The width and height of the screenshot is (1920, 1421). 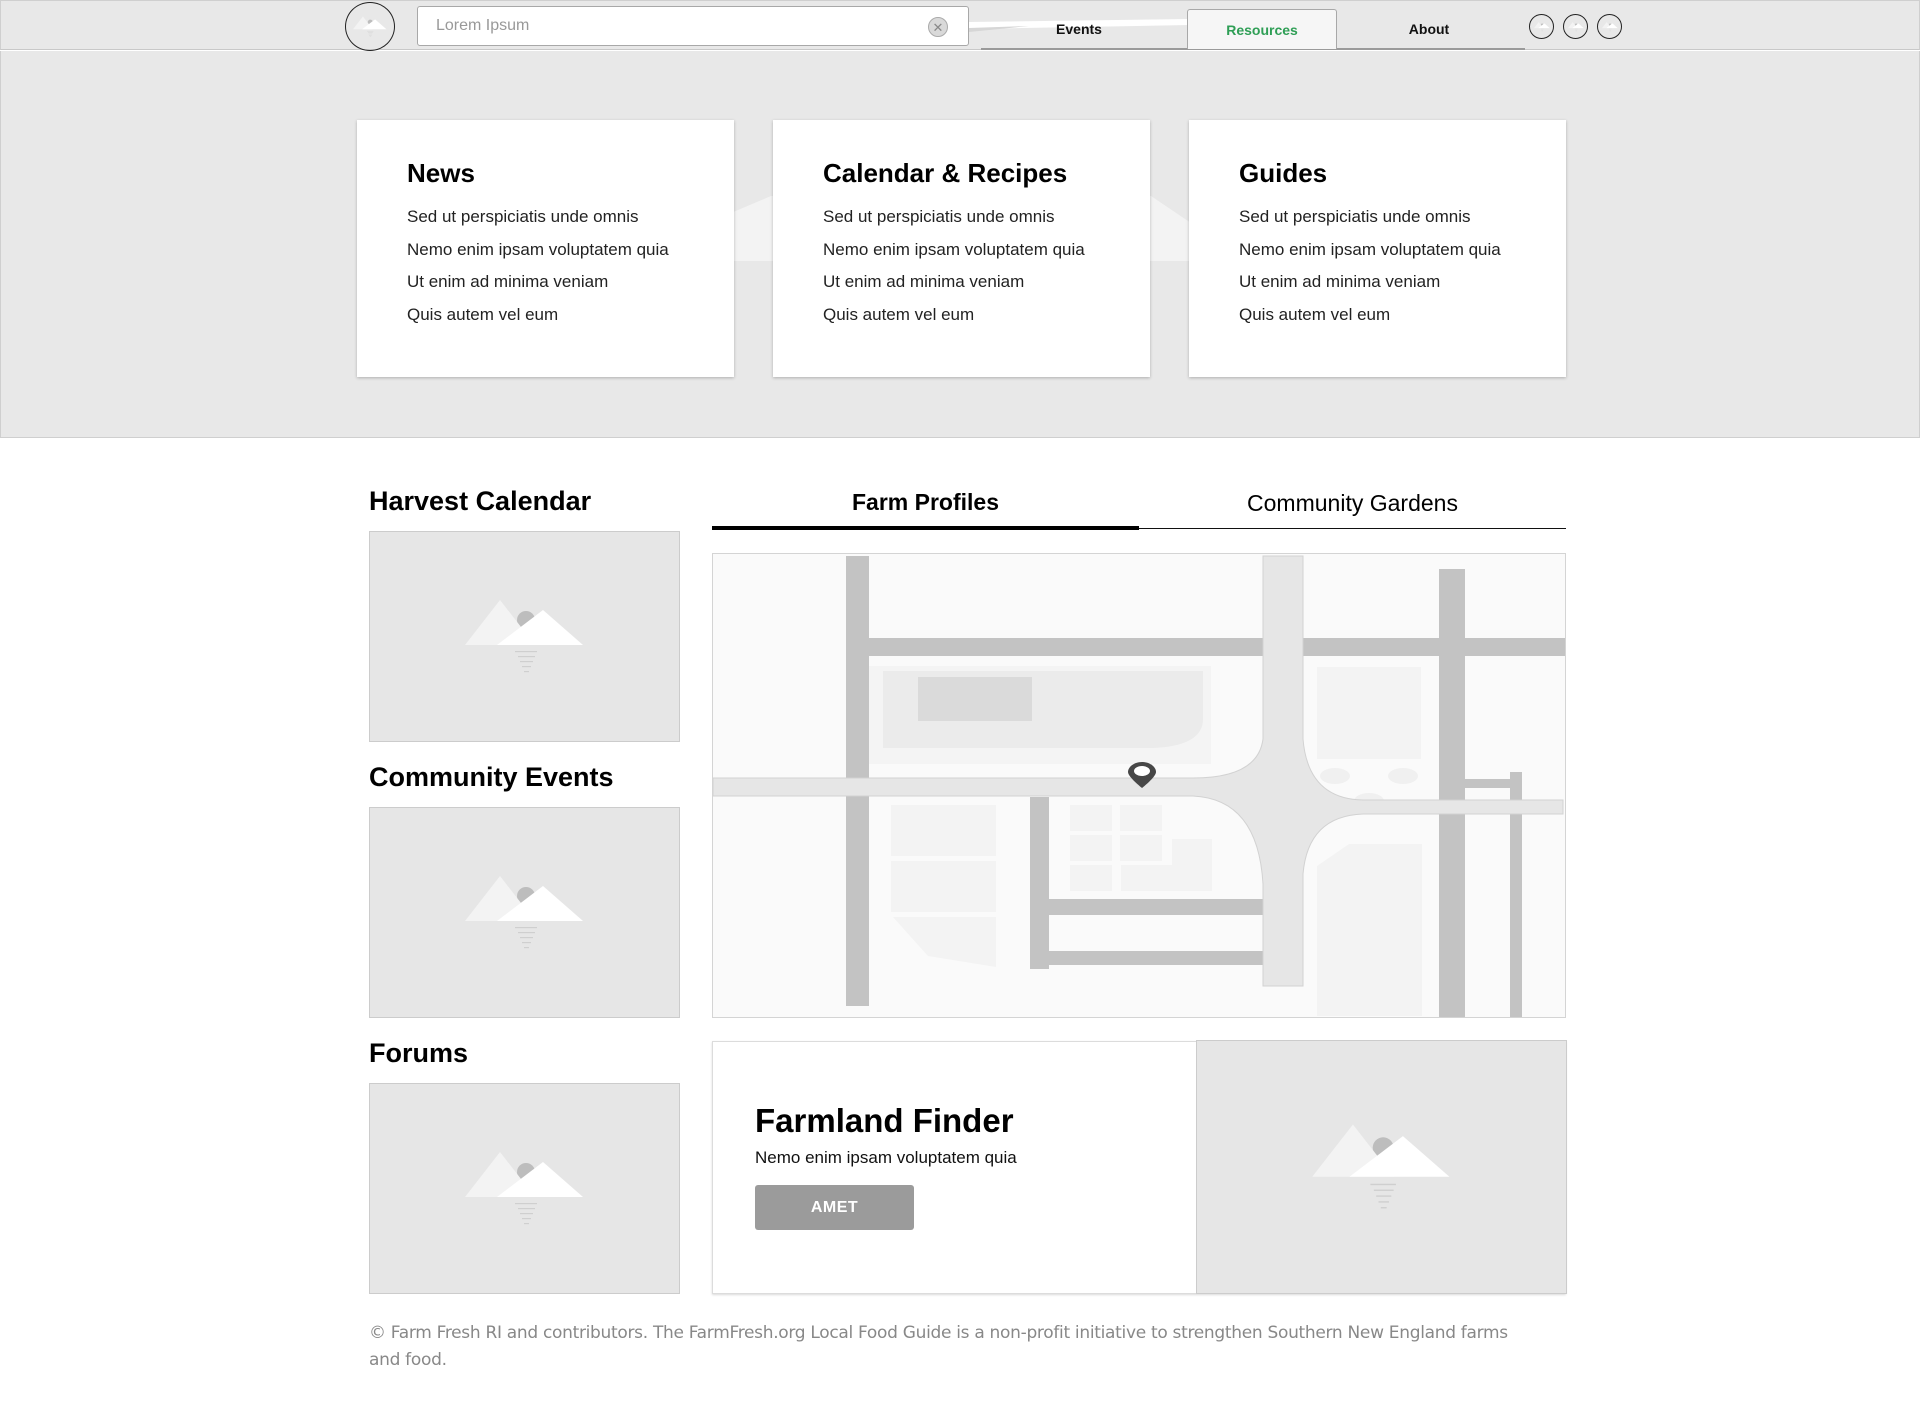 I want to click on card-title: Guides, so click(x=1283, y=173).